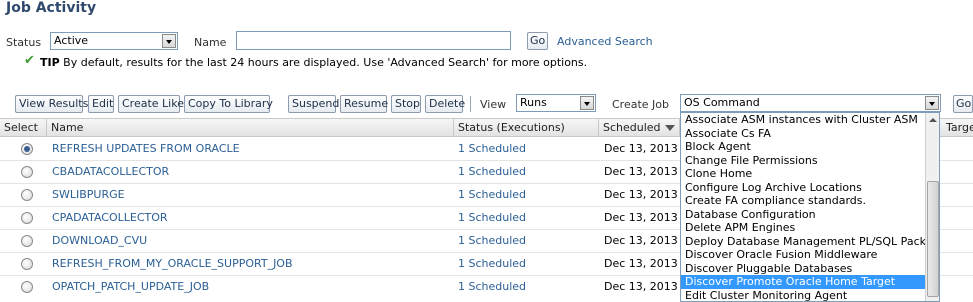 Image resolution: width=973 pixels, height=302 pixels. I want to click on checkmark-icon: ✔, so click(29, 60).